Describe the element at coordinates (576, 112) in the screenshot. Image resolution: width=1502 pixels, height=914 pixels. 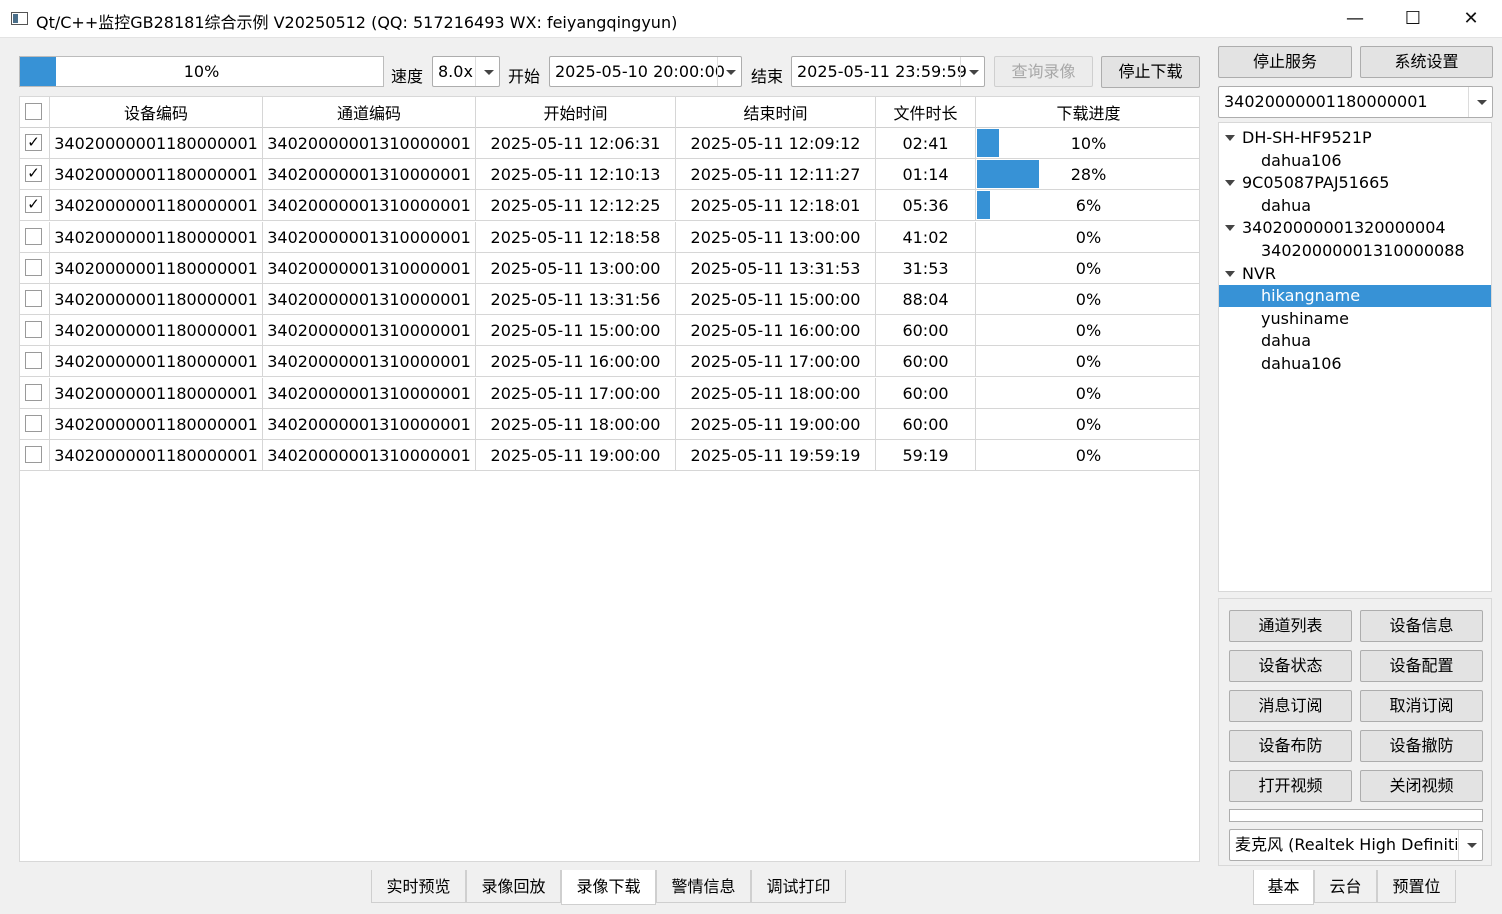
I see `header-start-time: 开始时间` at that location.